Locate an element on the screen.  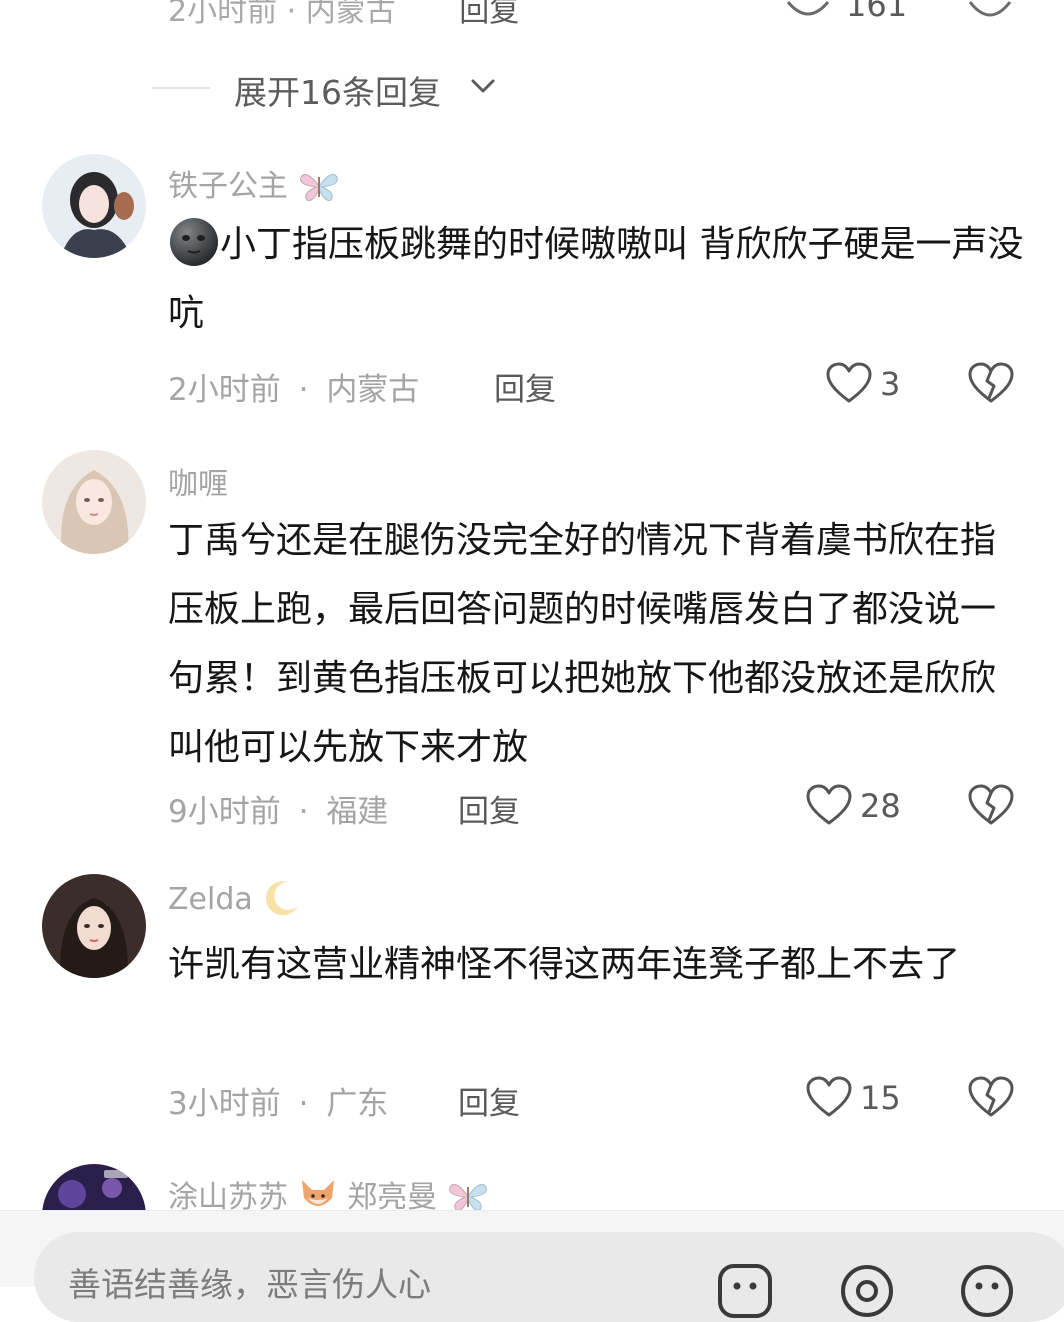
comment-time: 9小时前 is located at coordinates (224, 812).